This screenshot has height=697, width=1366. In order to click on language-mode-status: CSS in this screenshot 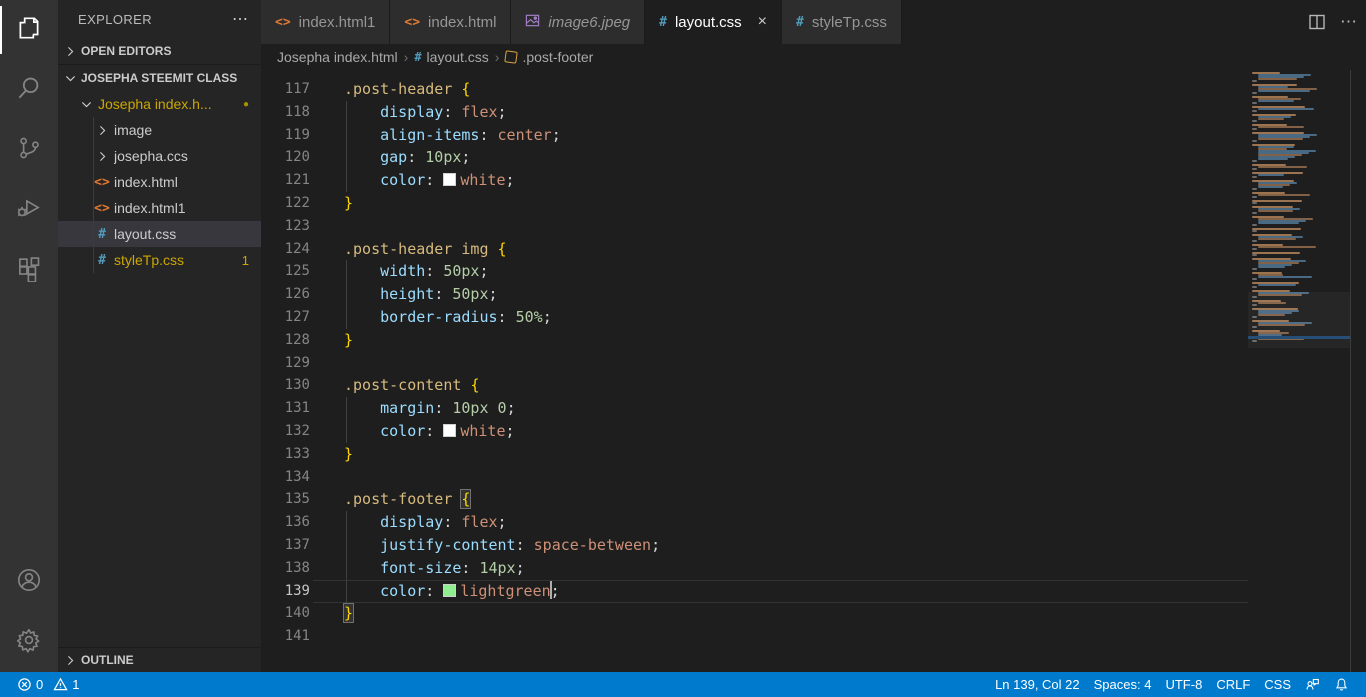, I will do `click(1277, 684)`.